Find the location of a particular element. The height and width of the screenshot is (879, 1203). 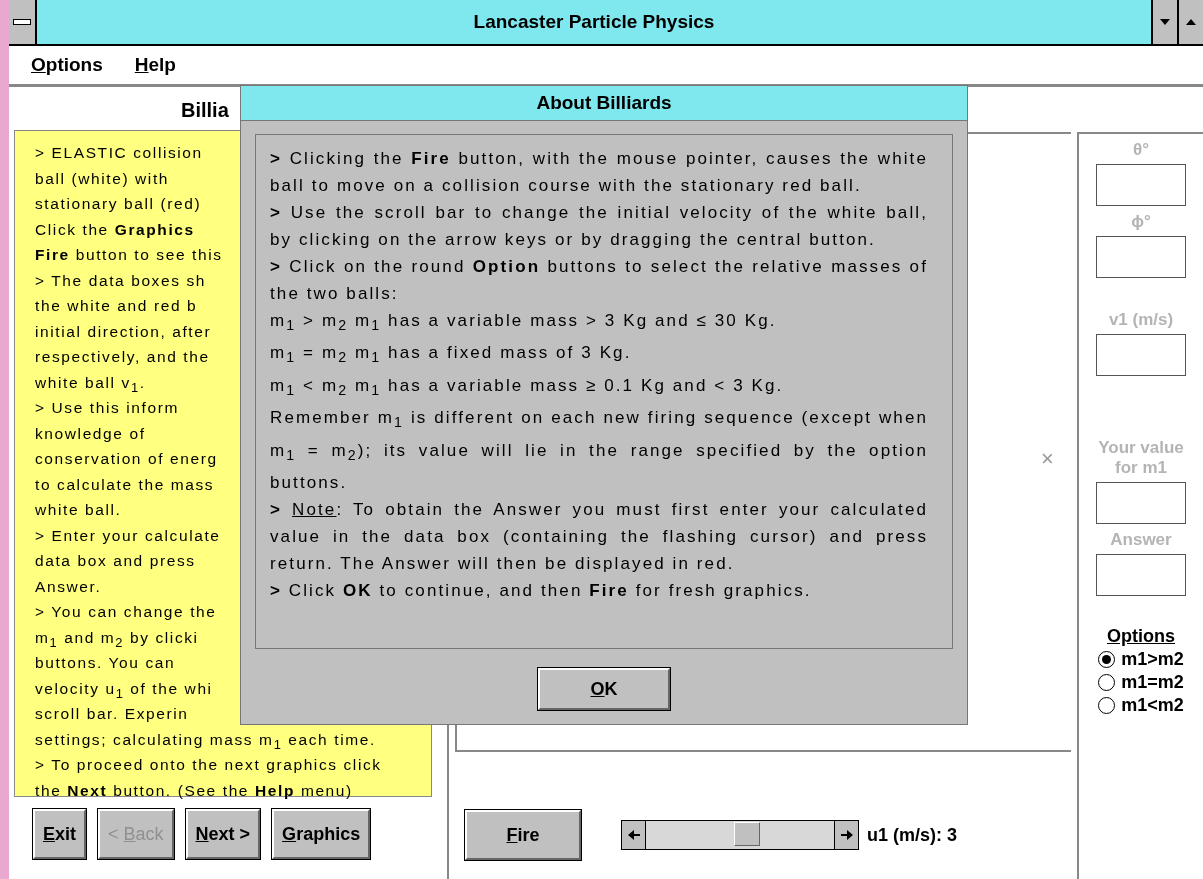

field-label: v1 (m/s) is located at coordinates (1141, 320).